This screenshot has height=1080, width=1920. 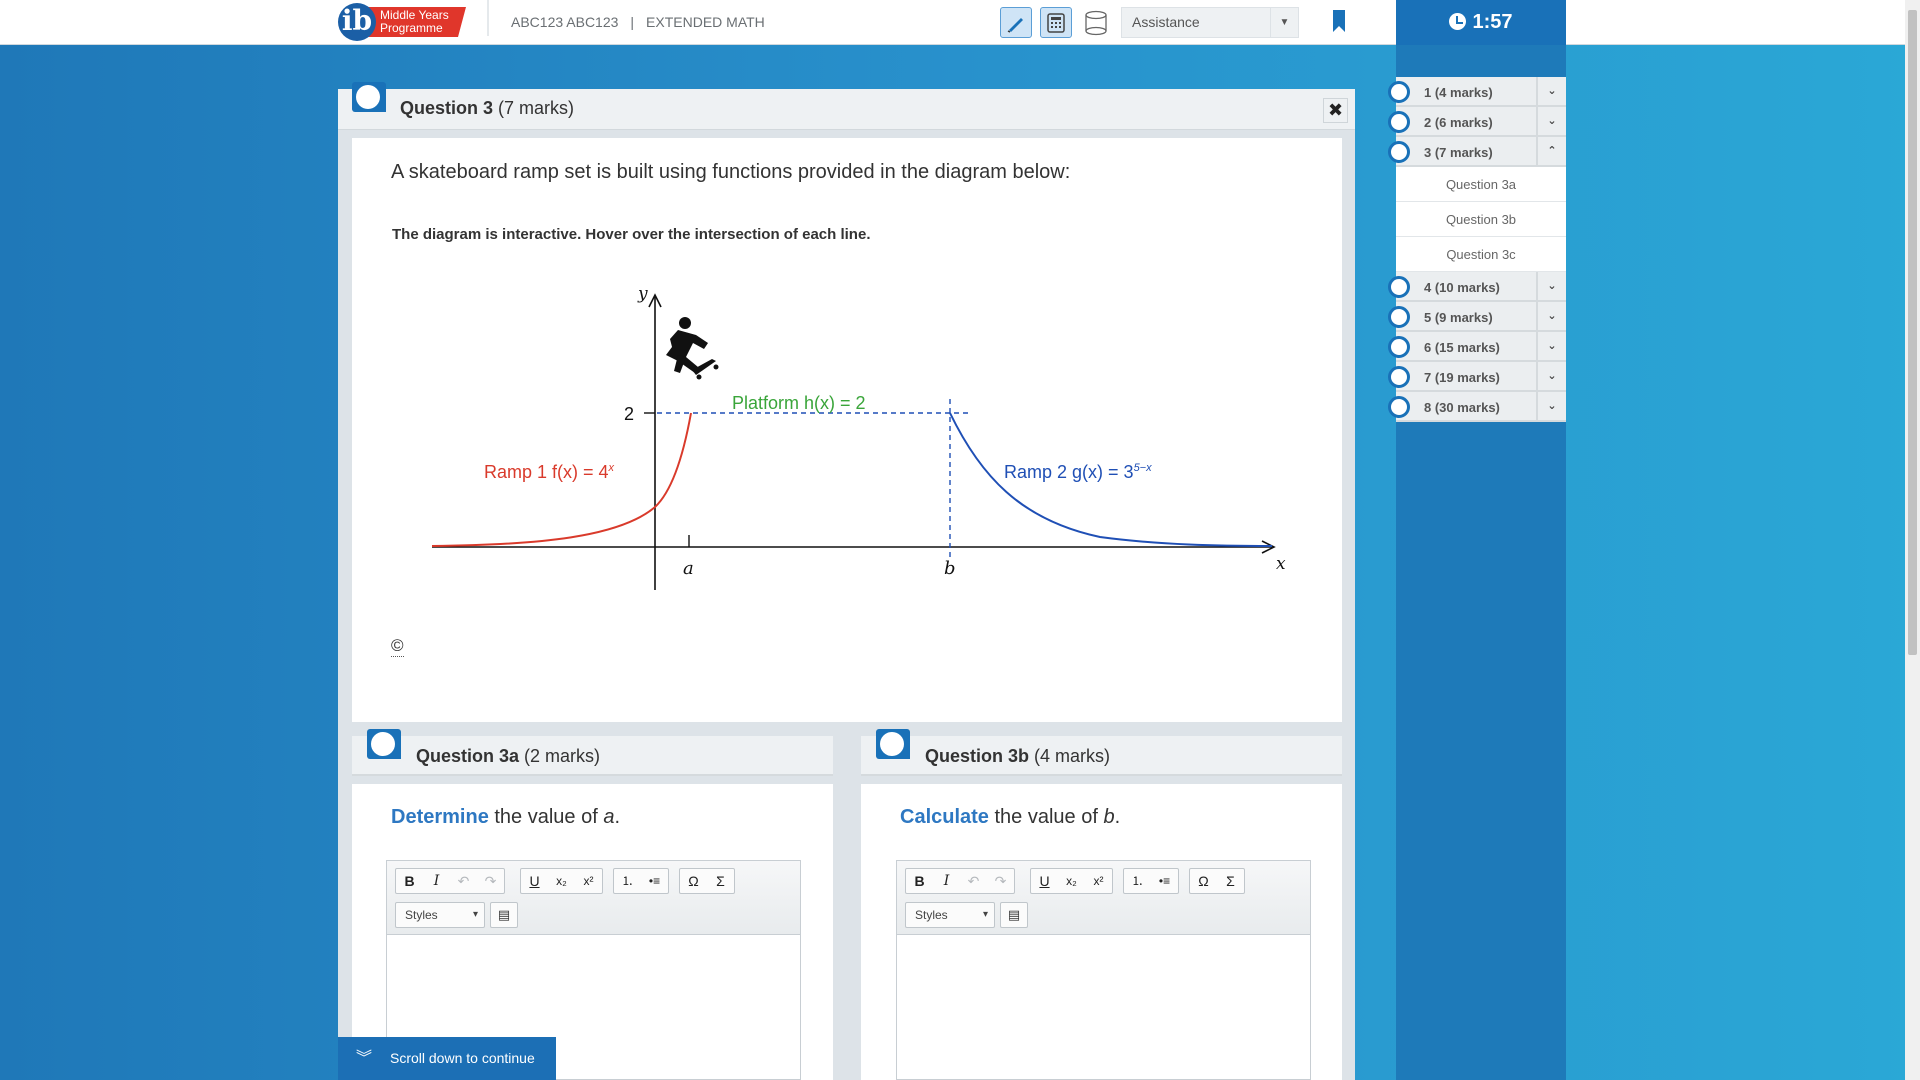 What do you see at coordinates (1339, 23) in the screenshot?
I see `bookmark-button` at bounding box center [1339, 23].